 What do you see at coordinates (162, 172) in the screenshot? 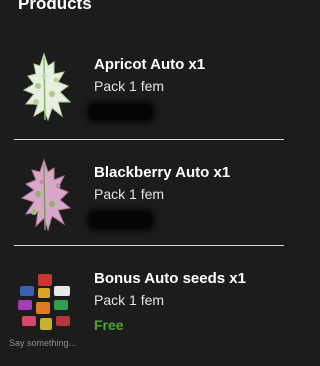
I see `product-name: Blackberry Auto x1` at bounding box center [162, 172].